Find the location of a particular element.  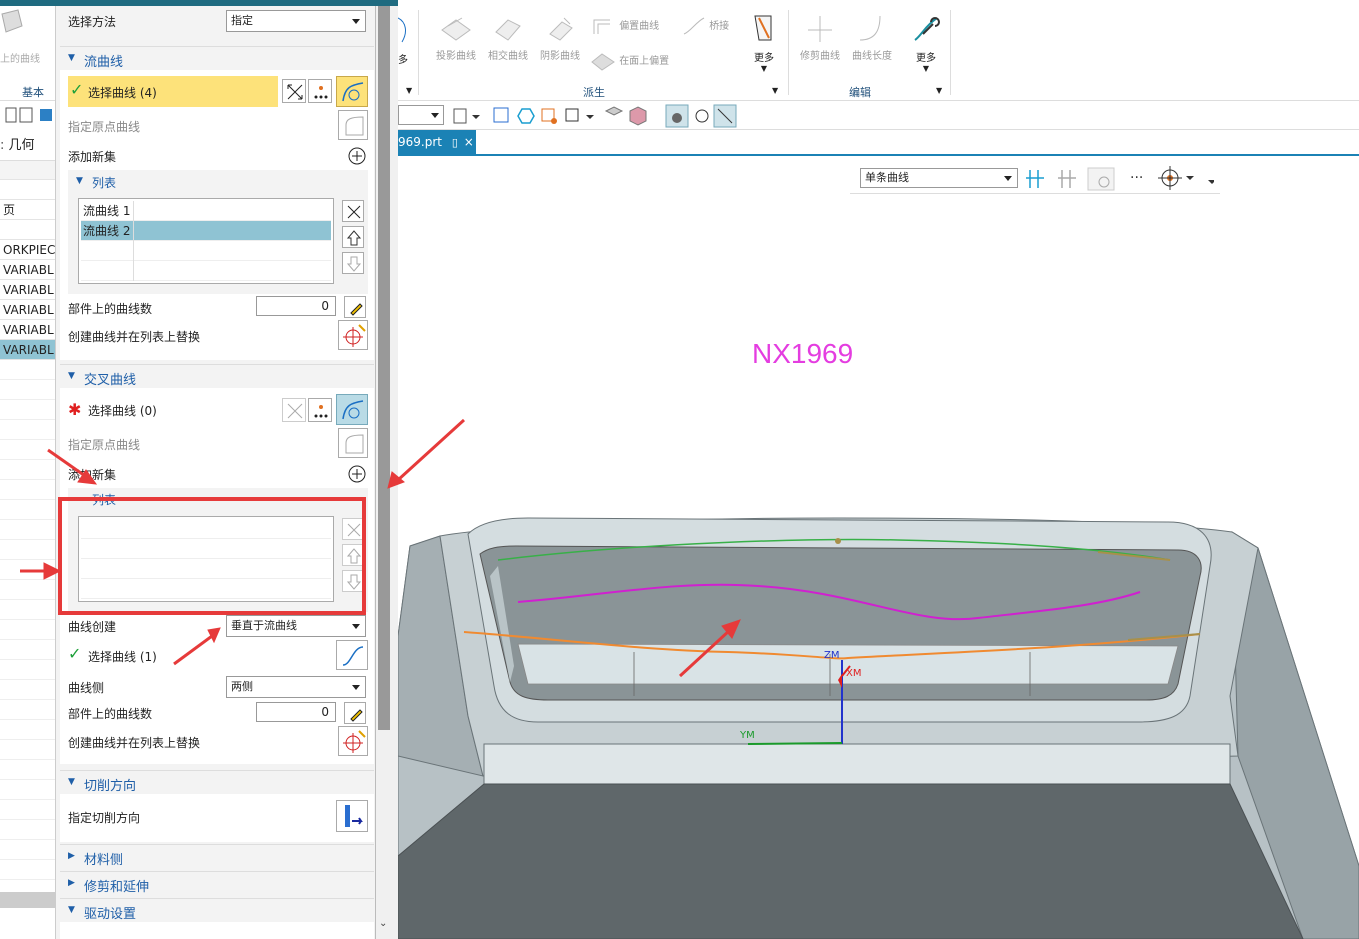

more-edit-label: 更多 is located at coordinates (926, 58).